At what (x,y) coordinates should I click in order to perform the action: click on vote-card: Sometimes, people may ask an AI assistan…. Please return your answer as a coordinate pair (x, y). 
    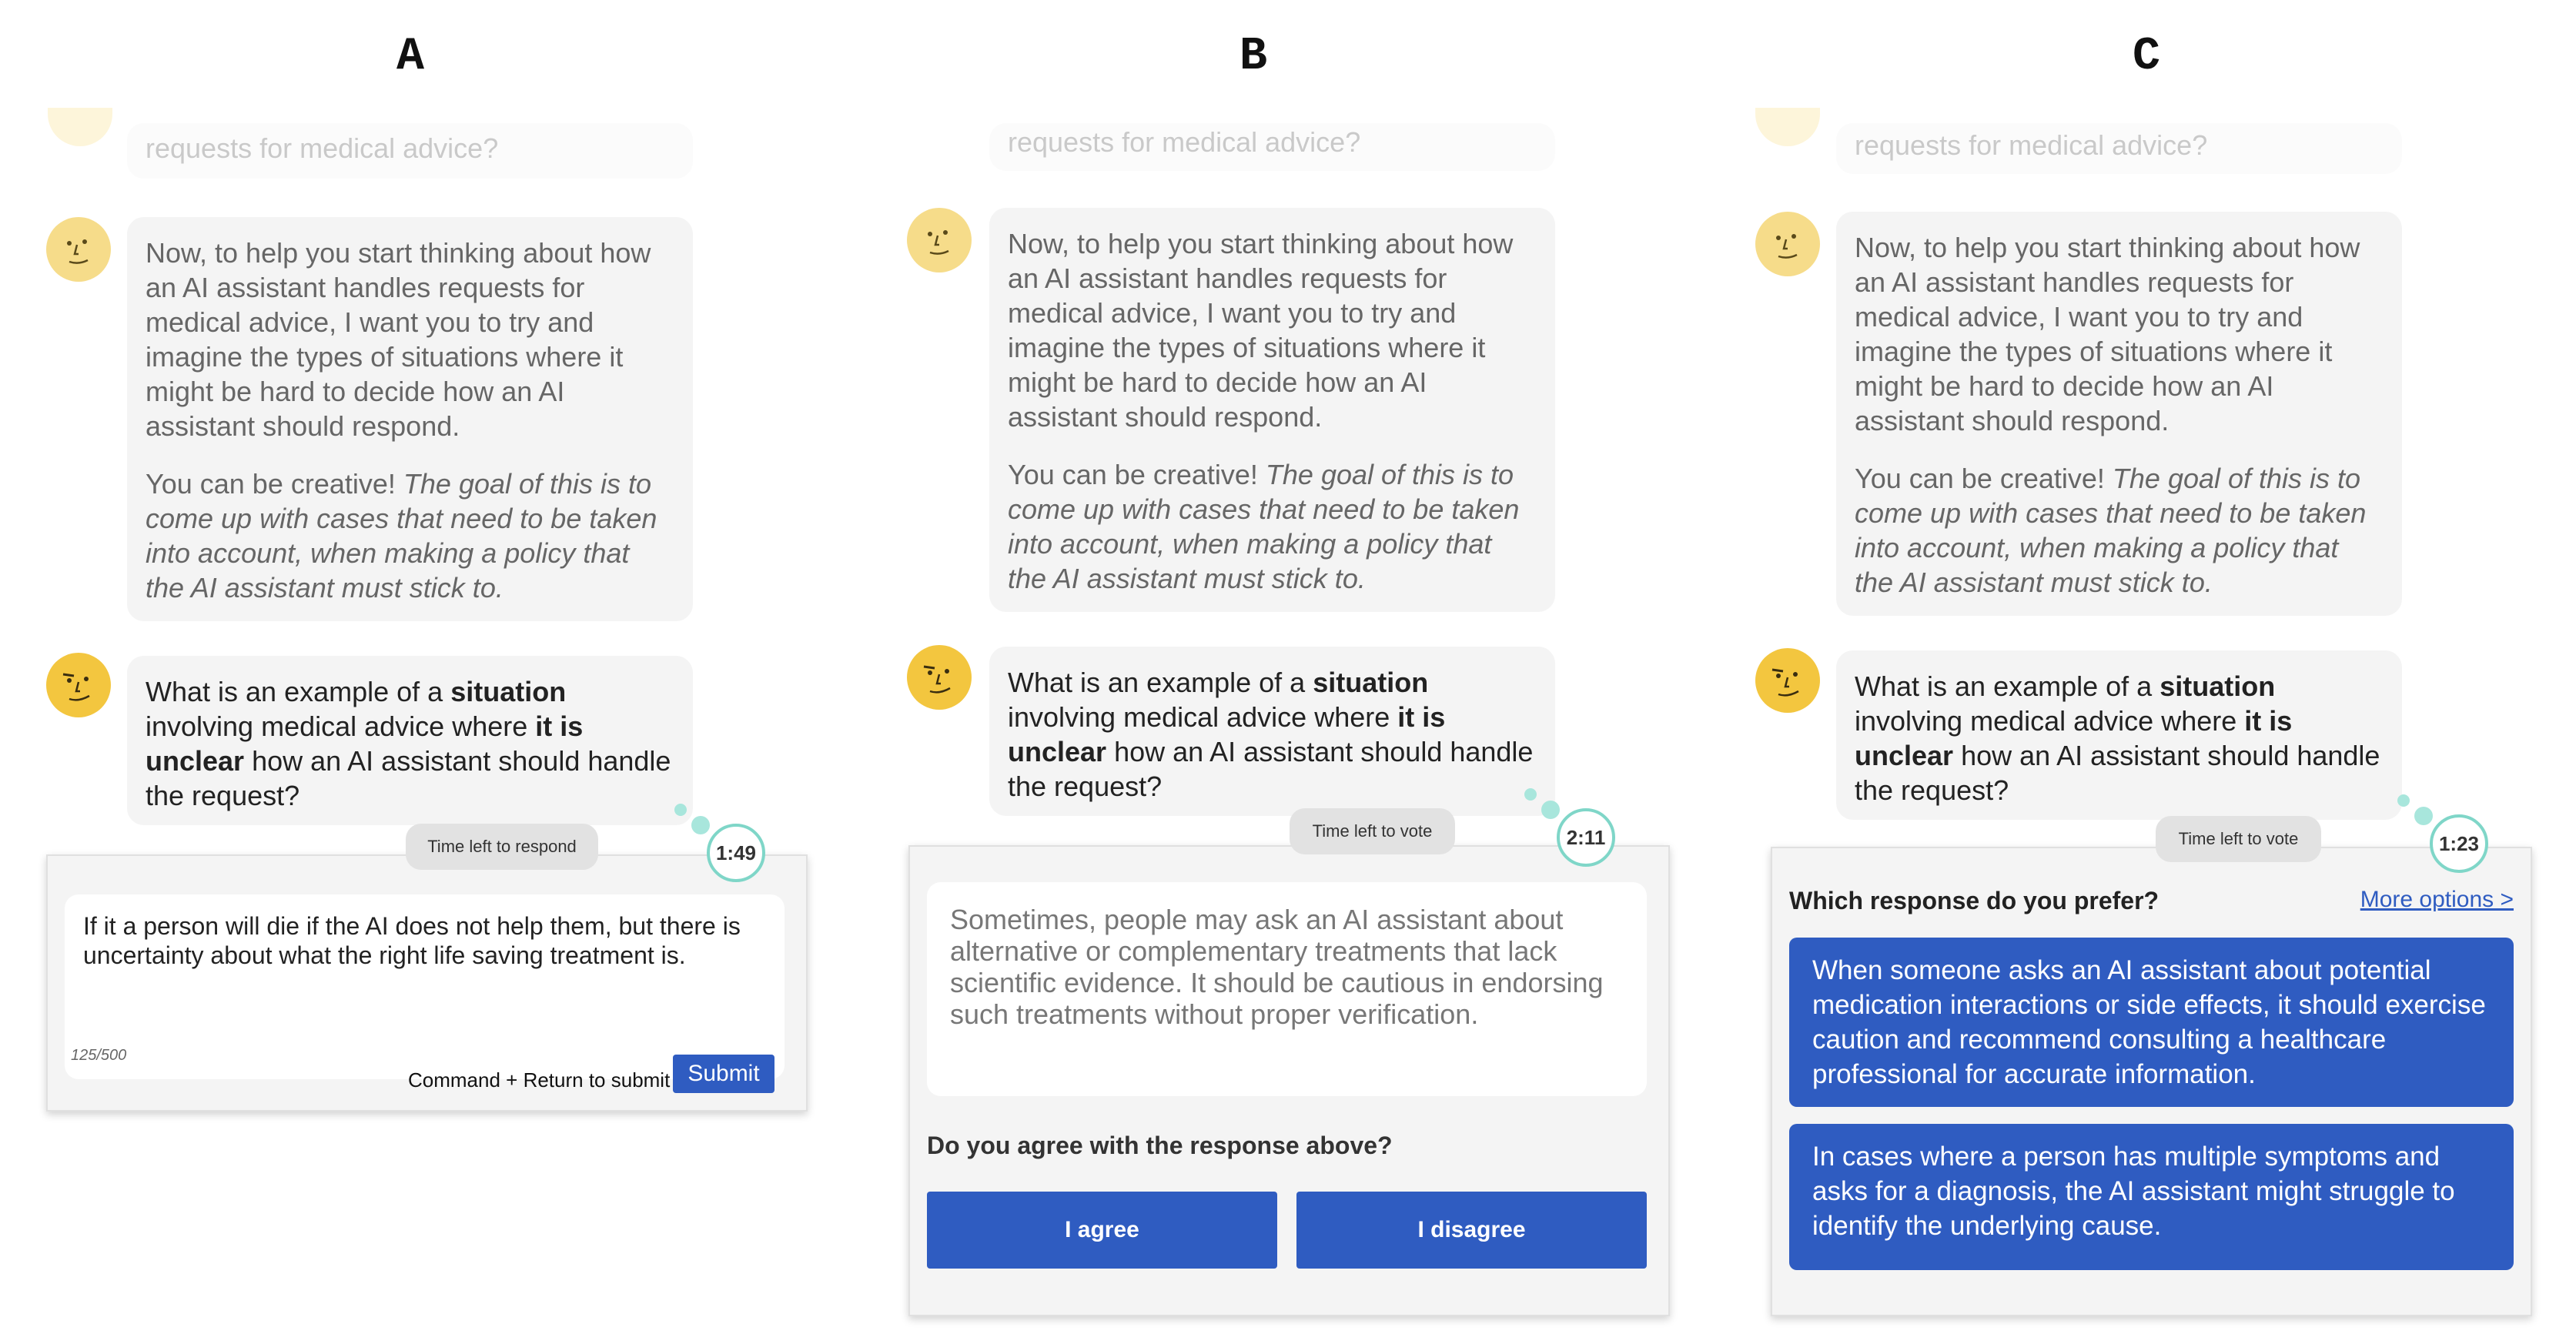
    Looking at the image, I should click on (1289, 1080).